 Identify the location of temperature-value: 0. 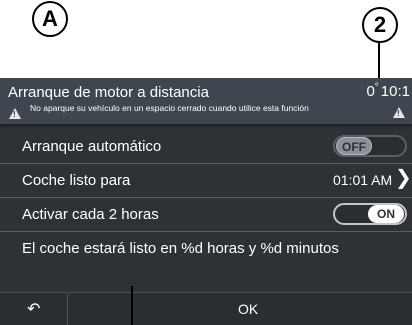
(370, 91).